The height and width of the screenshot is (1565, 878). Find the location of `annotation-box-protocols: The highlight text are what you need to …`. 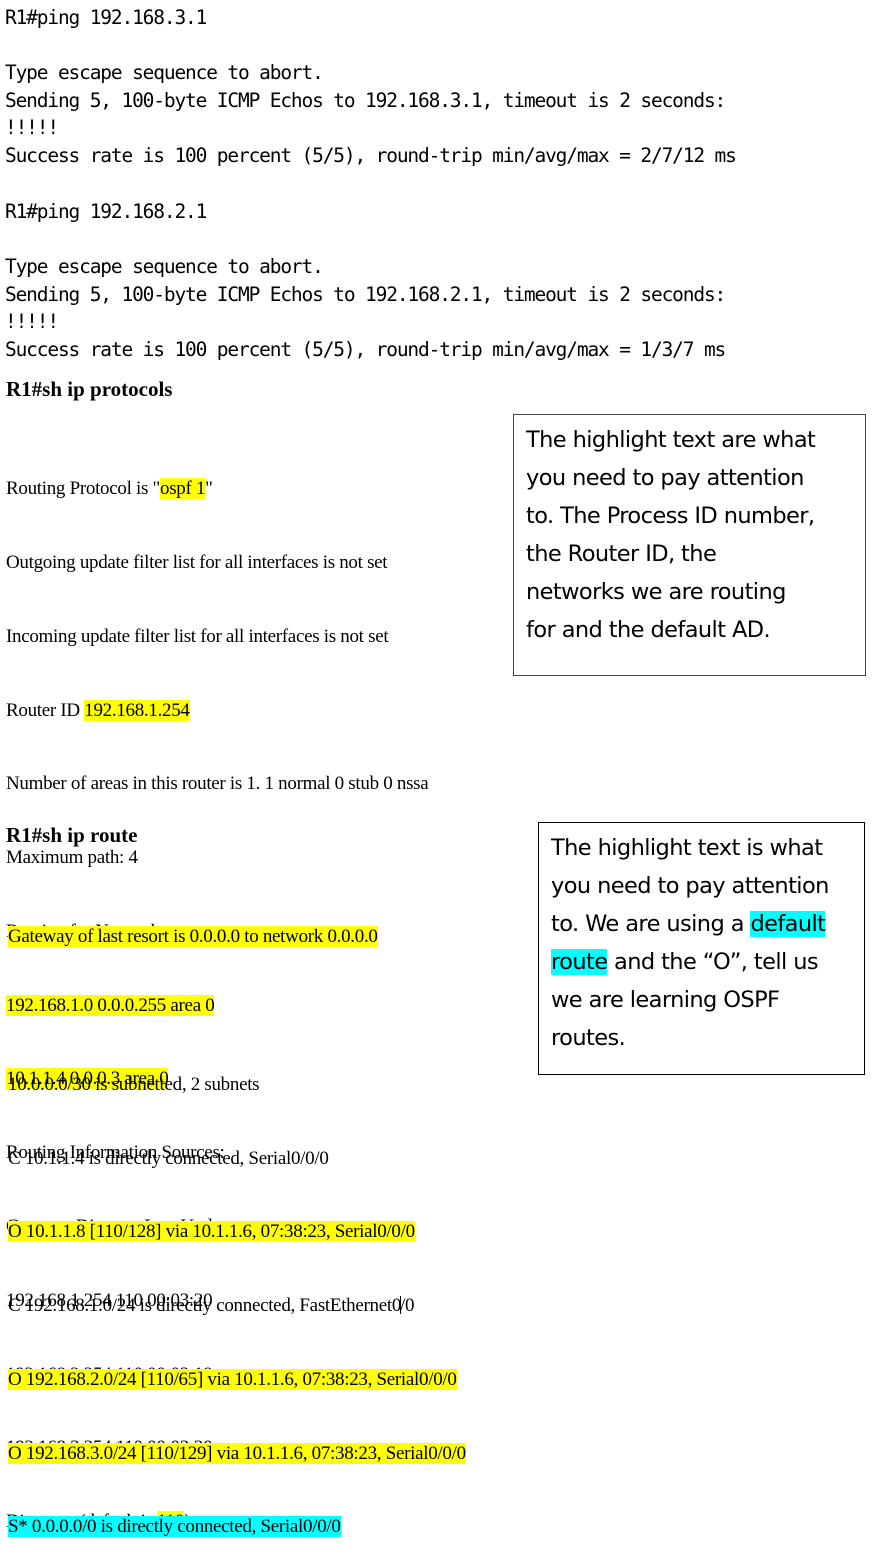

annotation-box-protocols: The highlight text are what you need to … is located at coordinates (689, 545).